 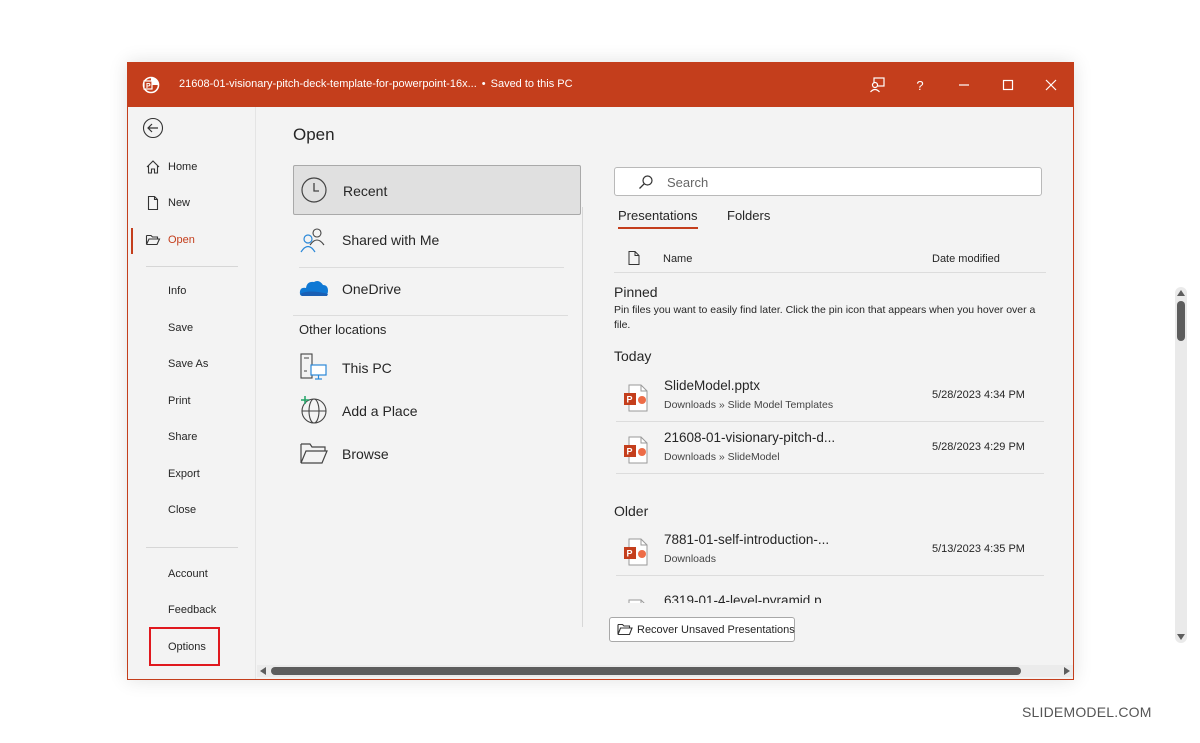 What do you see at coordinates (531, 84) in the screenshot?
I see `save-status: Saved to this PC` at bounding box center [531, 84].